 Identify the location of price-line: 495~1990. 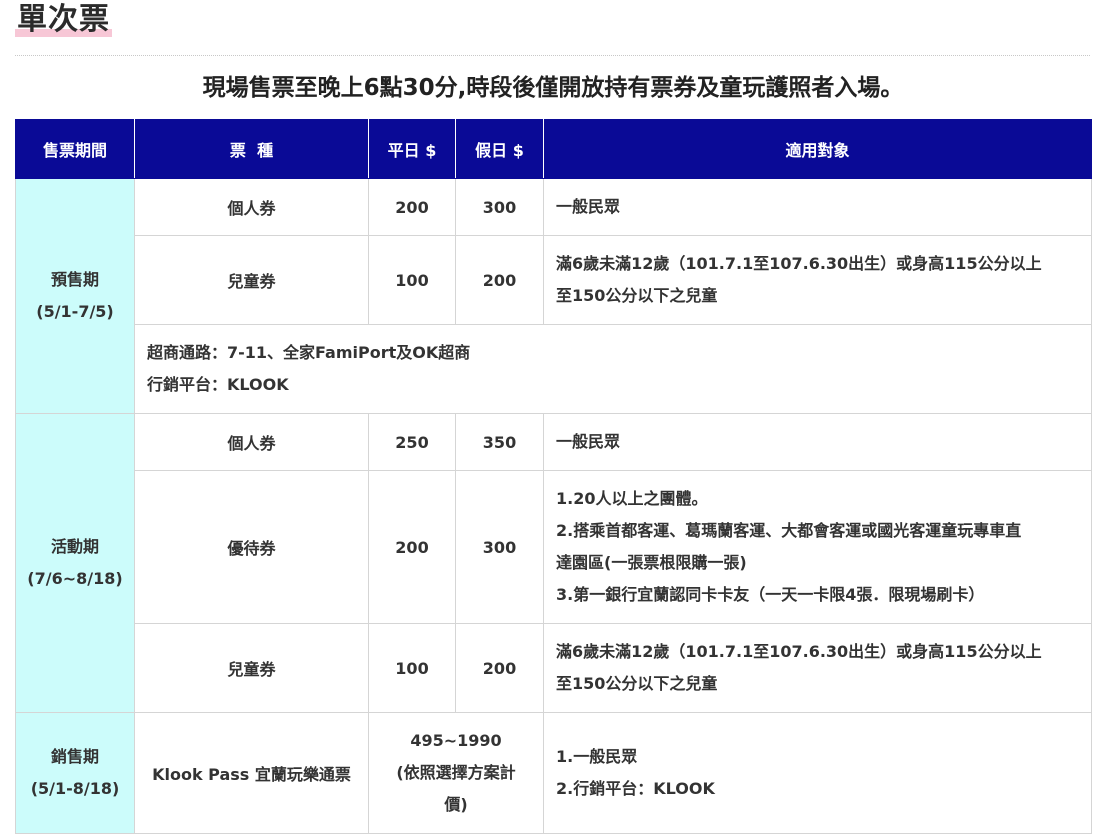
(456, 740).